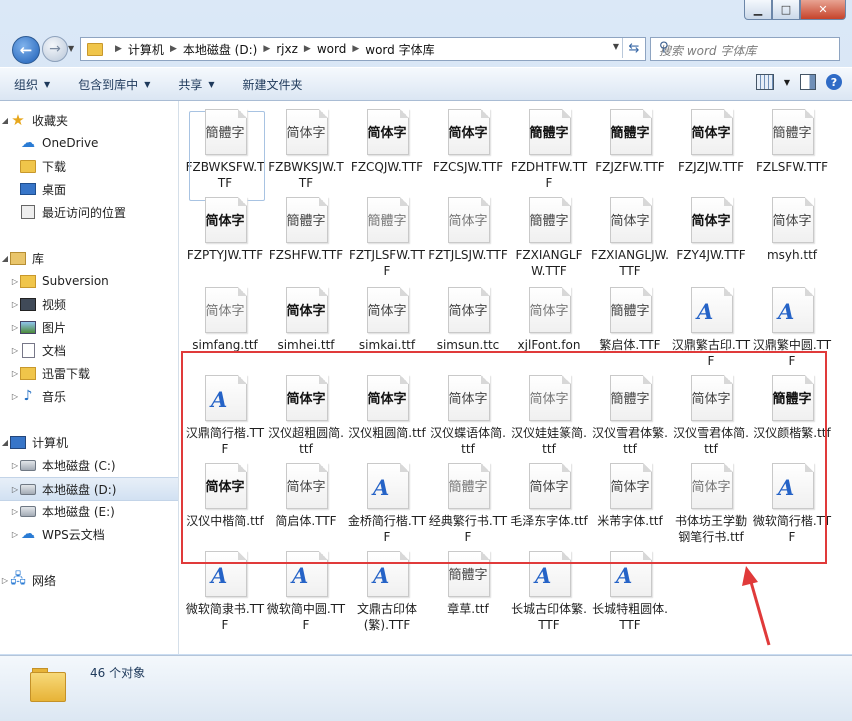 This screenshot has width=852, height=721. What do you see at coordinates (756, 606) in the screenshot?
I see `annotation-arrow` at bounding box center [756, 606].